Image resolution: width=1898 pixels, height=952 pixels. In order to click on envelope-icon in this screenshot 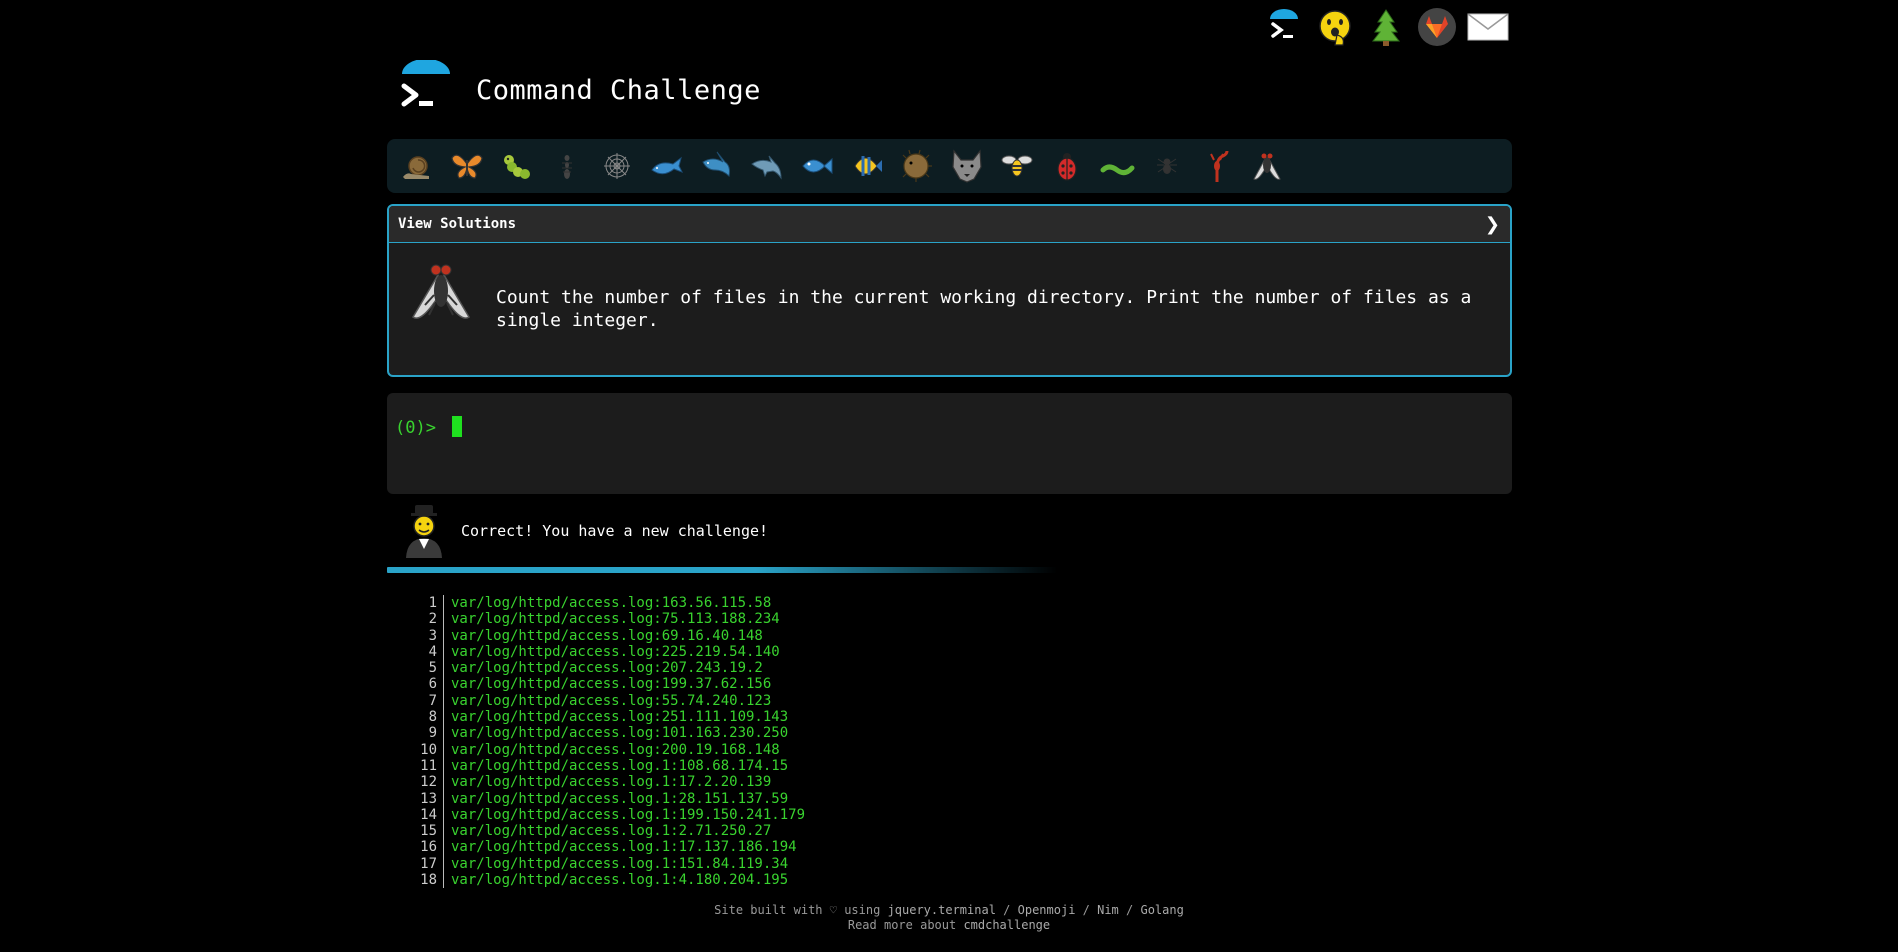, I will do `click(1488, 27)`.